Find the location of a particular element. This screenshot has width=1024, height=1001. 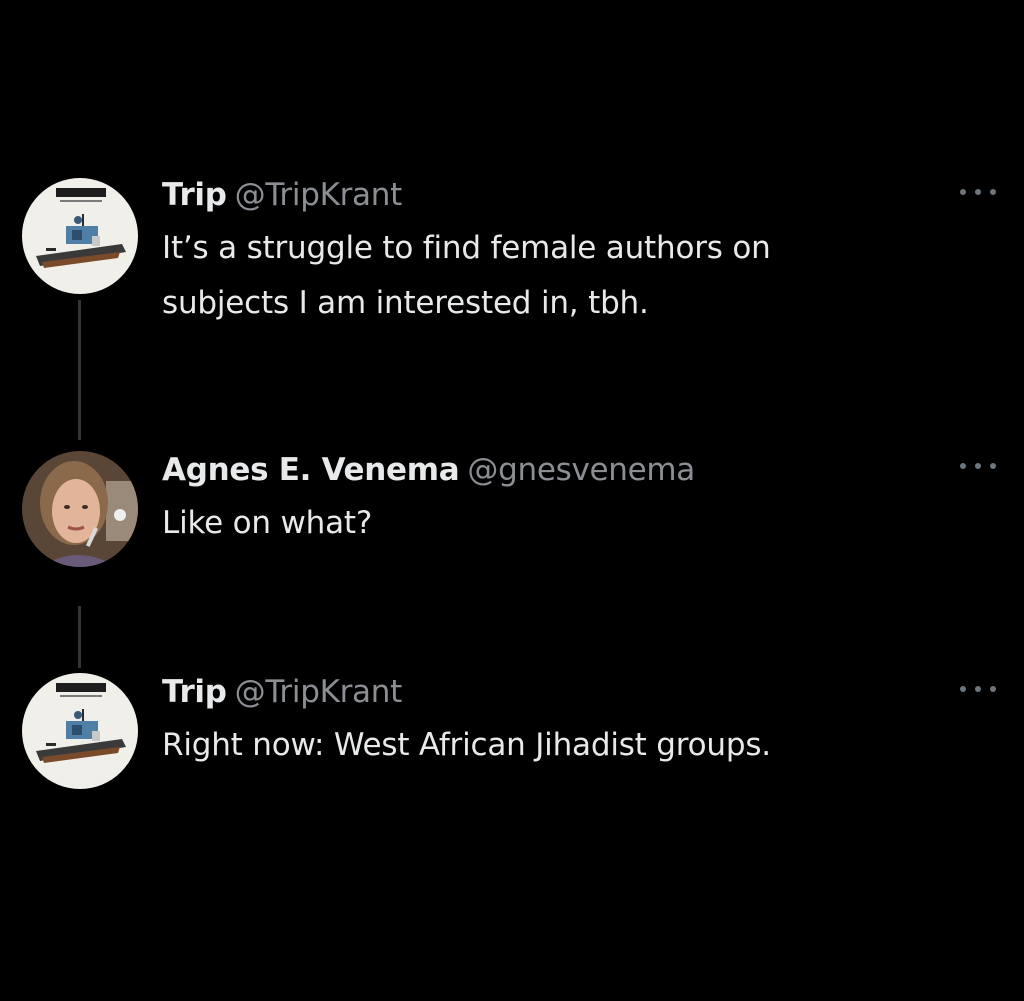

tweet-text: Right now: West African Jihadist groups. is located at coordinates (466, 745).